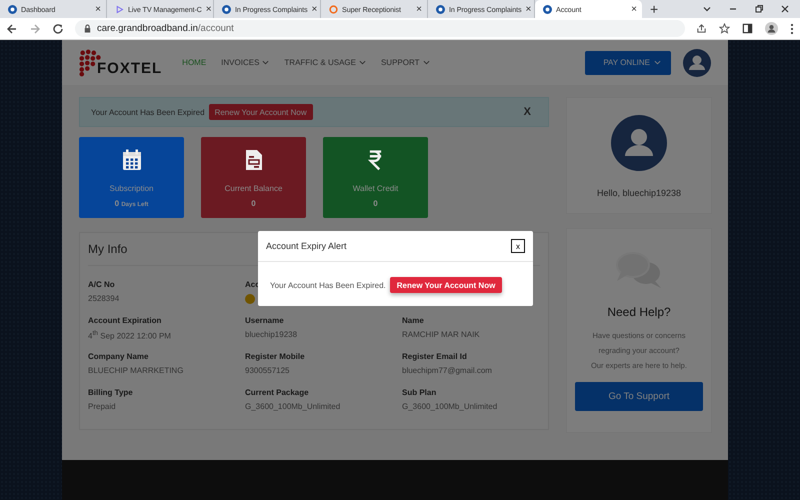 The height and width of the screenshot is (500, 800). Describe the element at coordinates (104, 298) in the screenshot. I see `field-value: 2528394` at that location.